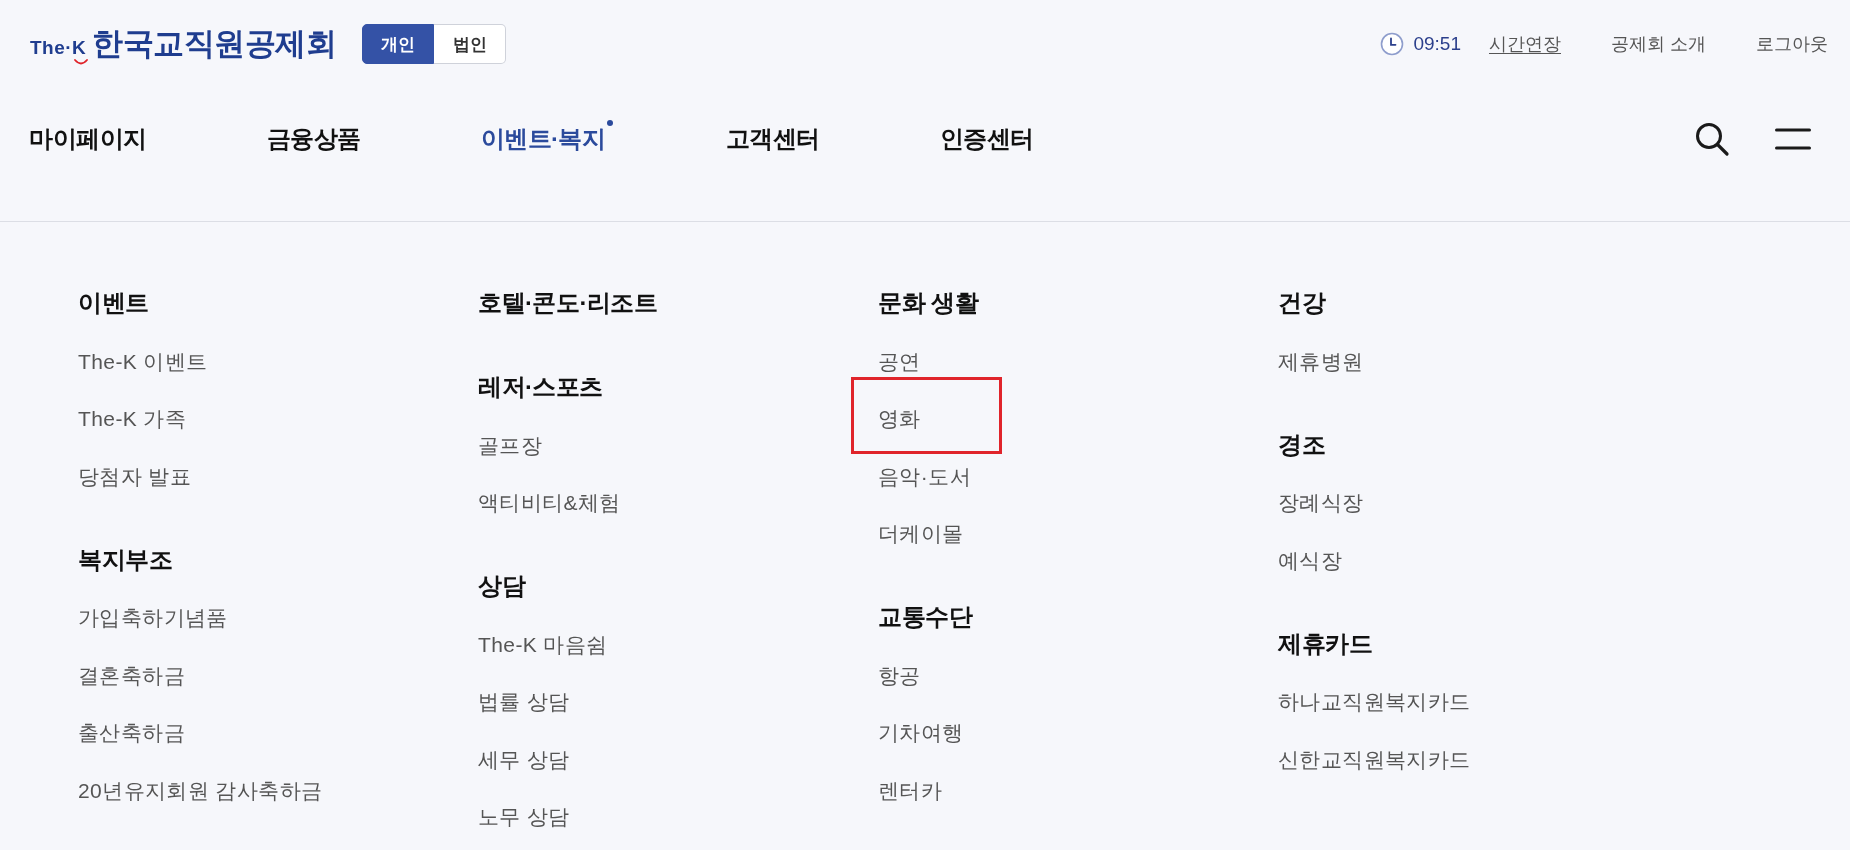 The height and width of the screenshot is (850, 1850). Describe the element at coordinates (772, 139) in the screenshot. I see `nav-link: 고객센터` at that location.